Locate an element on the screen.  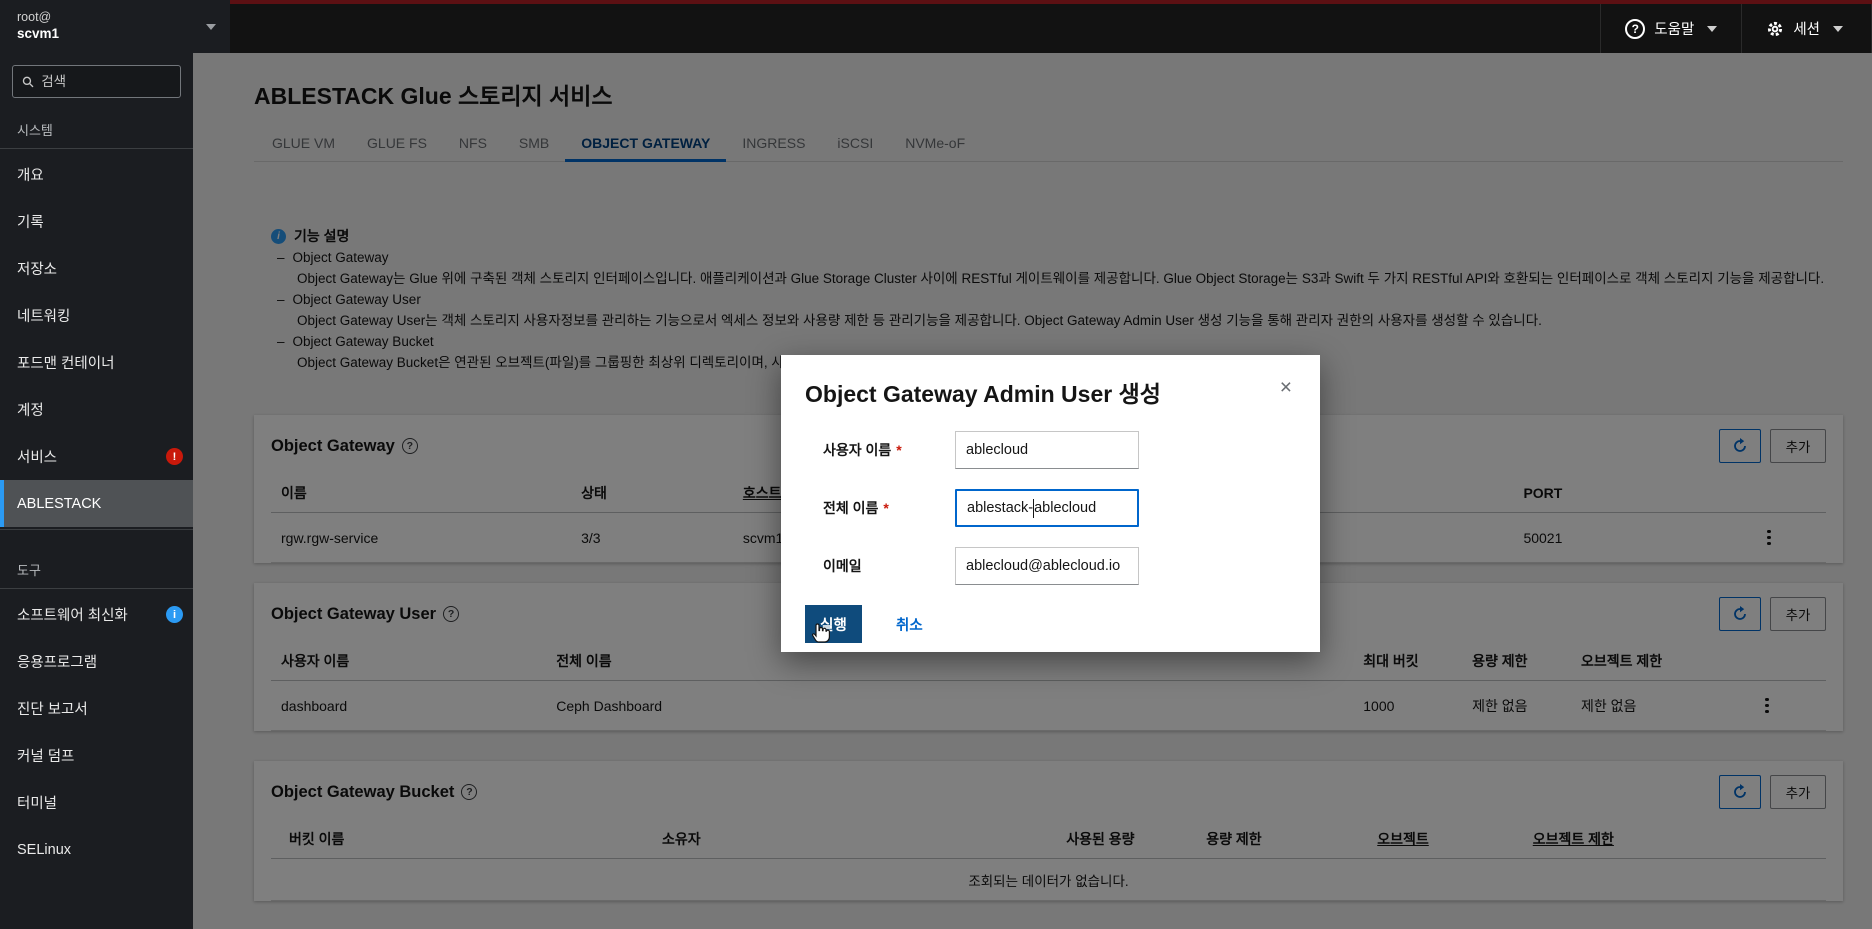
info-badge: i is located at coordinates (174, 614).